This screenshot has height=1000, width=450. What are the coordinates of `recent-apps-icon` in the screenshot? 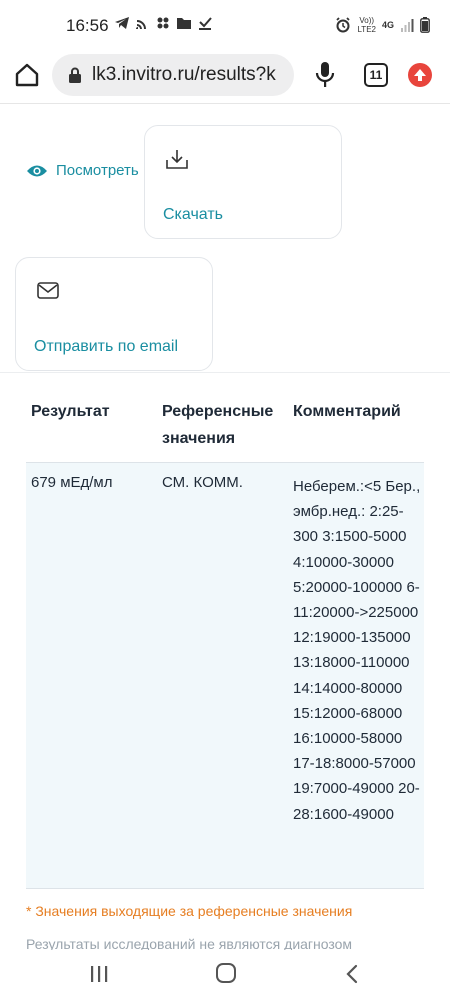 It's located at (99, 974).